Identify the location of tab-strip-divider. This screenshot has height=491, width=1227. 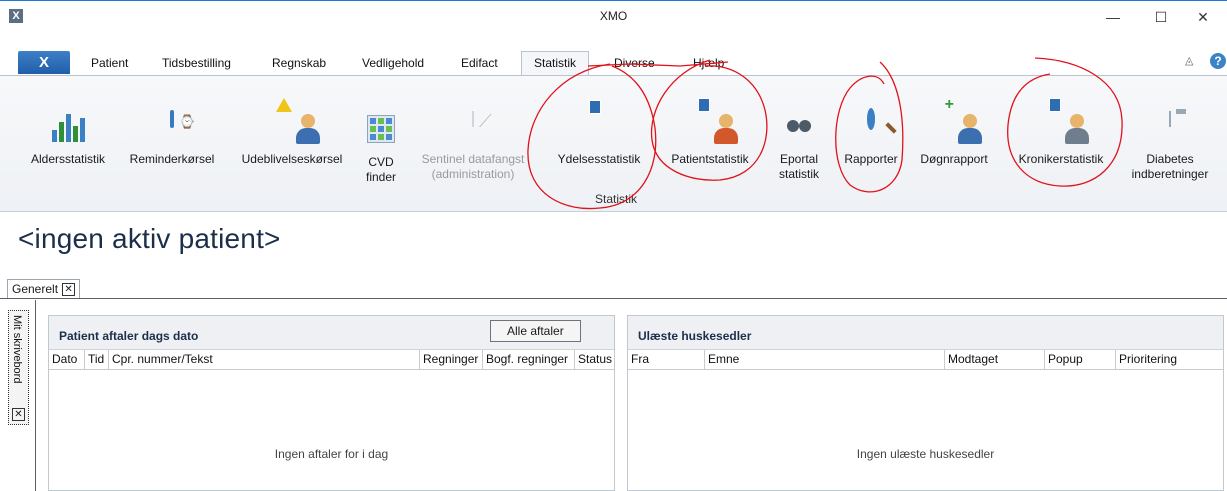
(613, 298).